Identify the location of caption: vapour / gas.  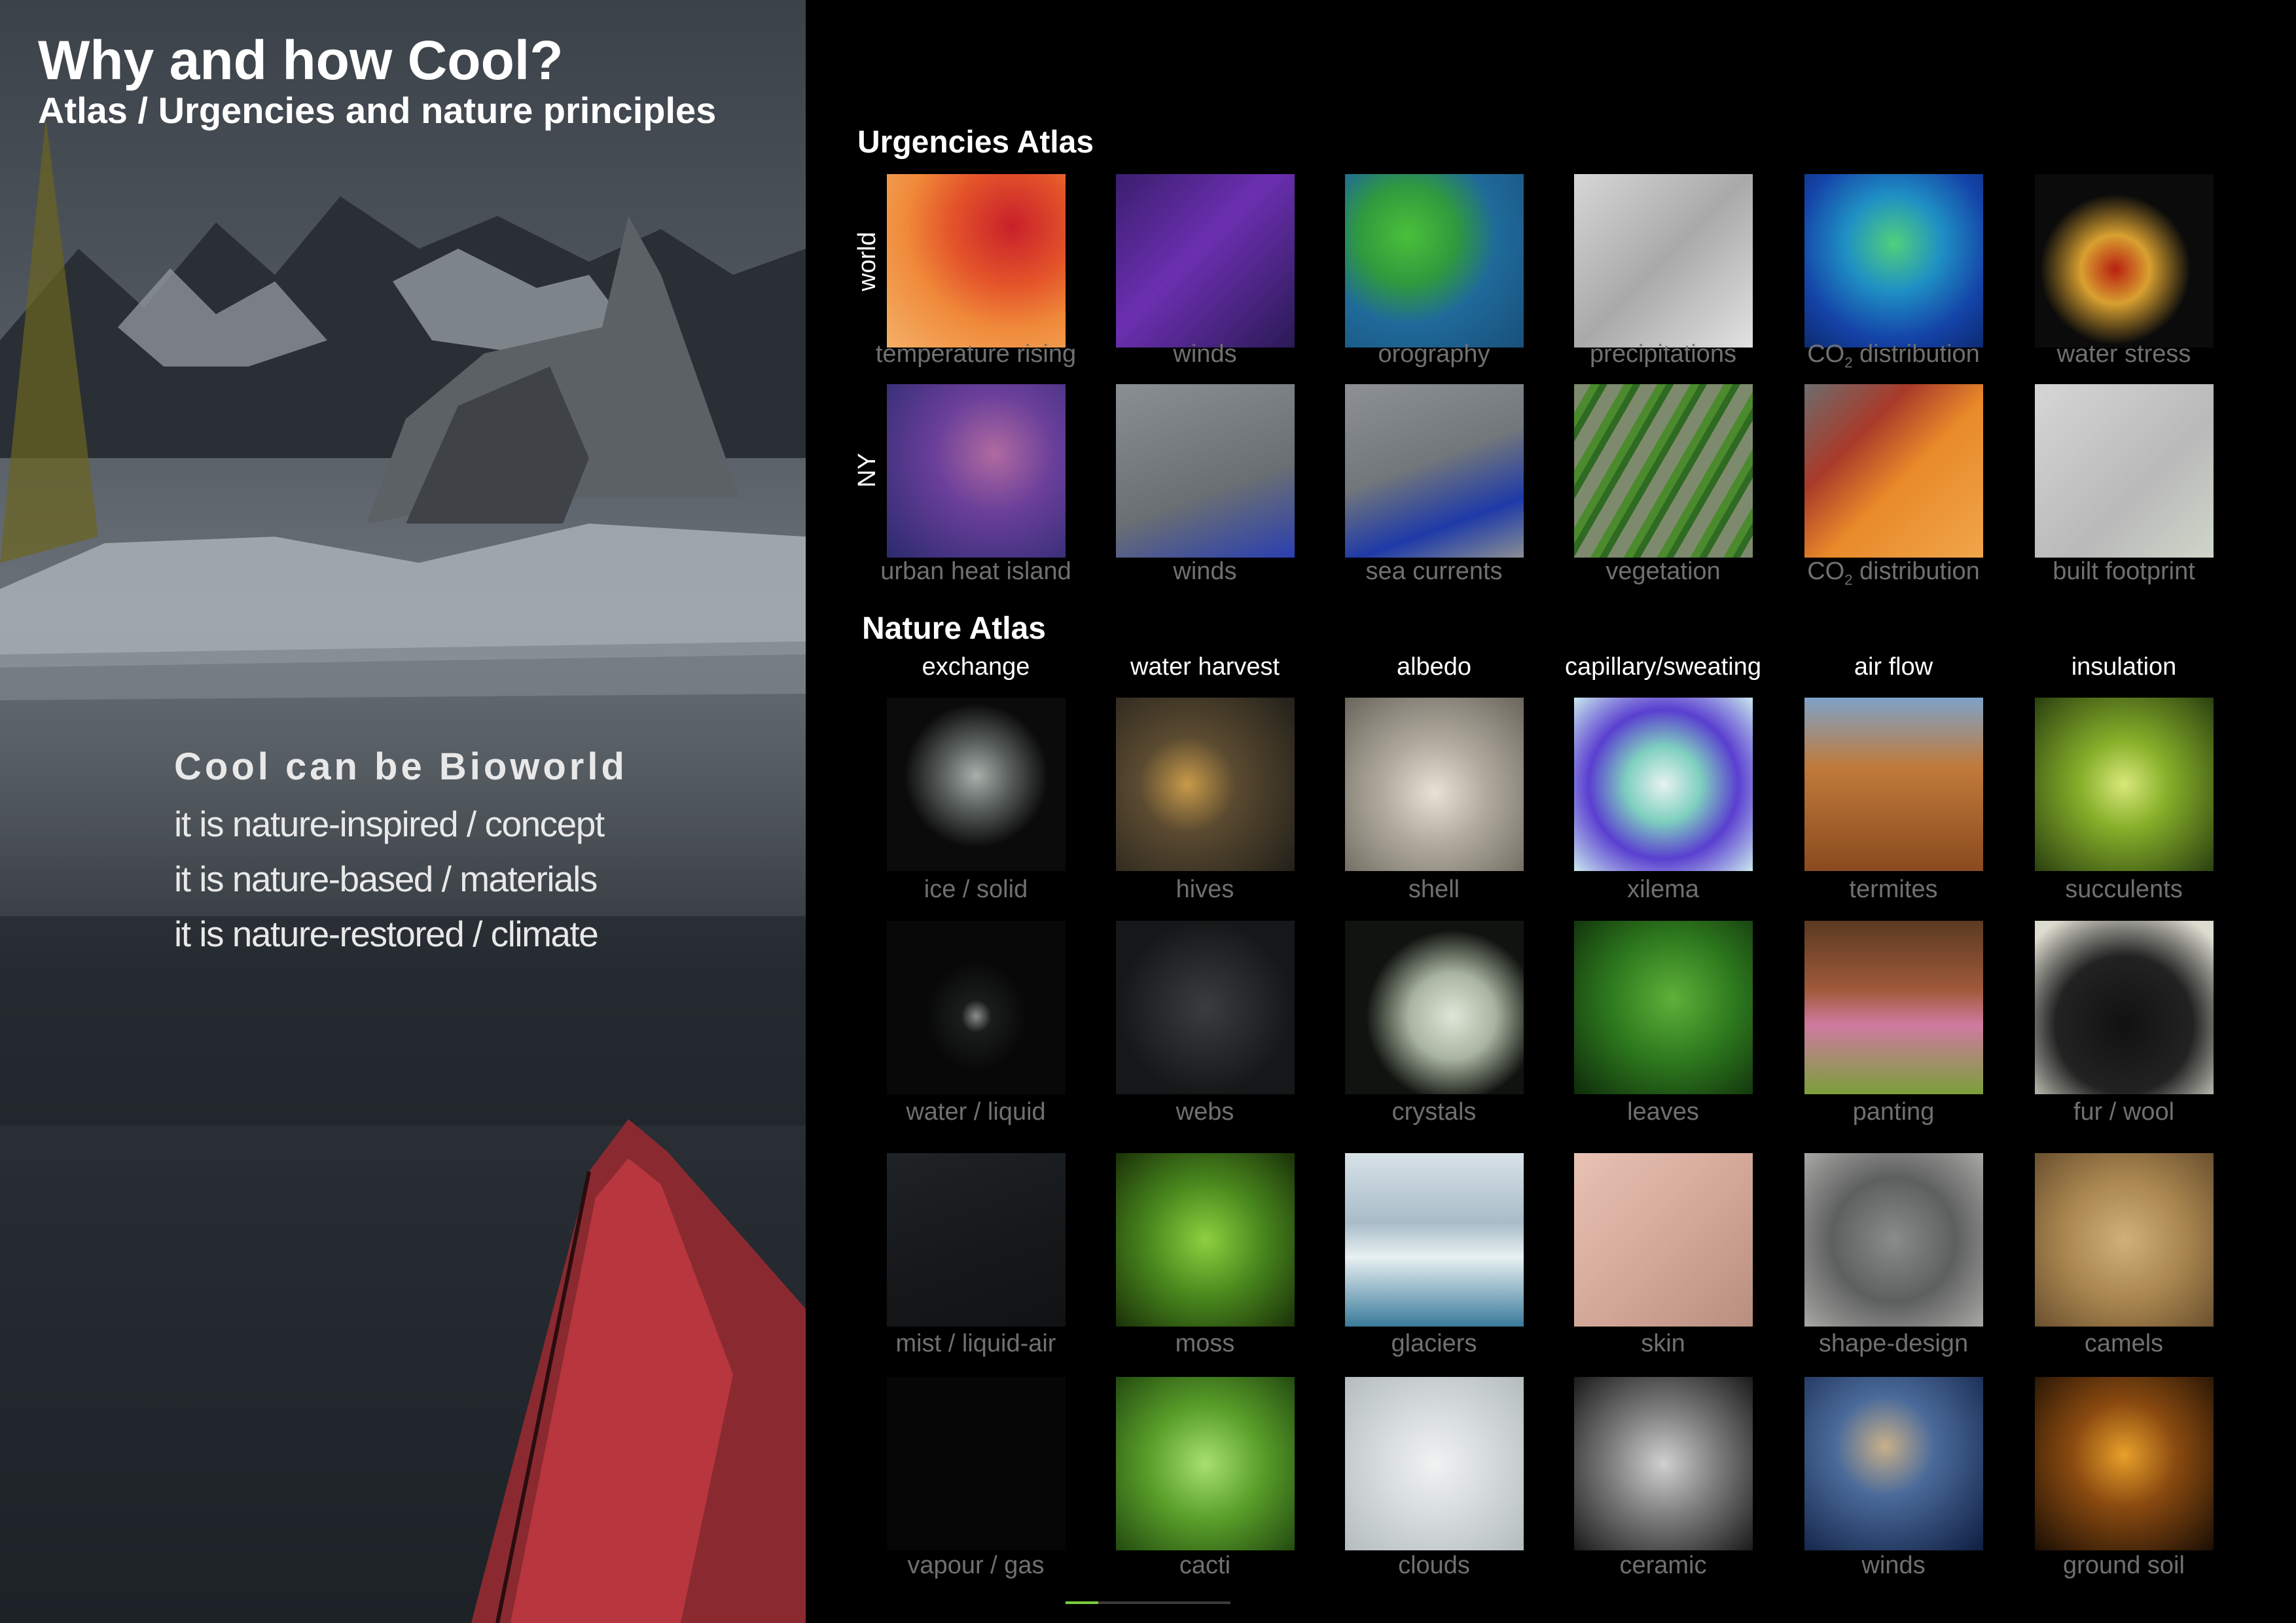
(976, 1566).